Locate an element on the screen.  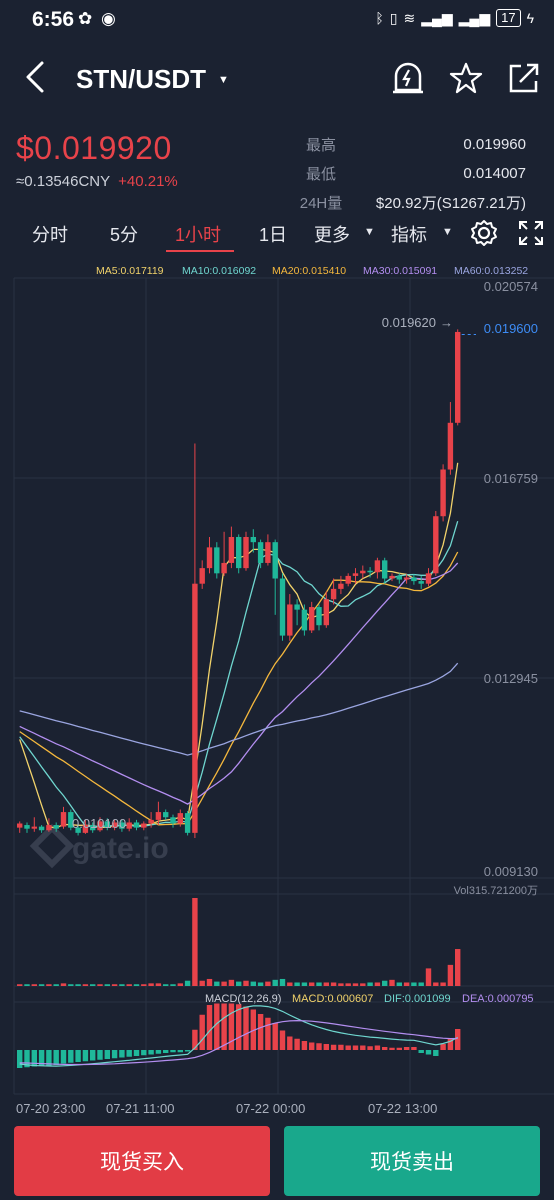
tab-indicators: 指标 is located at coordinates (409, 234).